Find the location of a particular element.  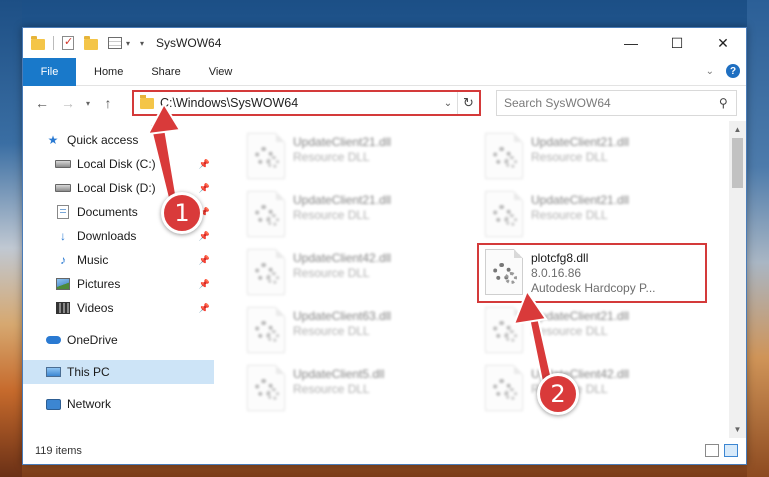

scroll-down-icon: ▼ is located at coordinates (737, 429).